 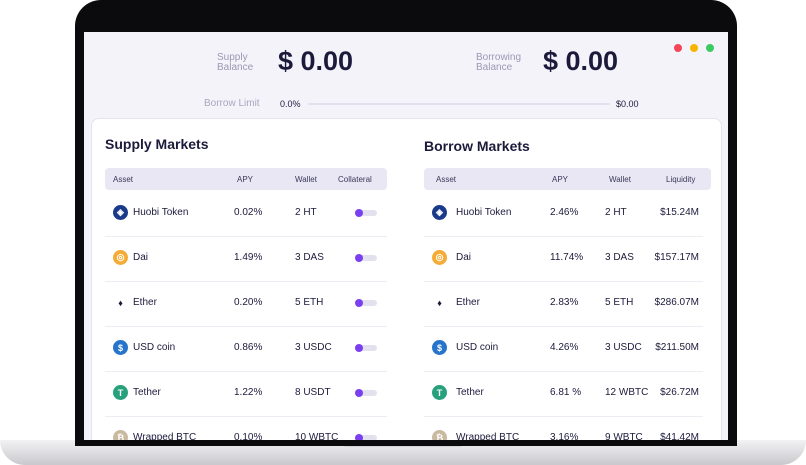 I want to click on minimize-dot, so click(x=694, y=48).